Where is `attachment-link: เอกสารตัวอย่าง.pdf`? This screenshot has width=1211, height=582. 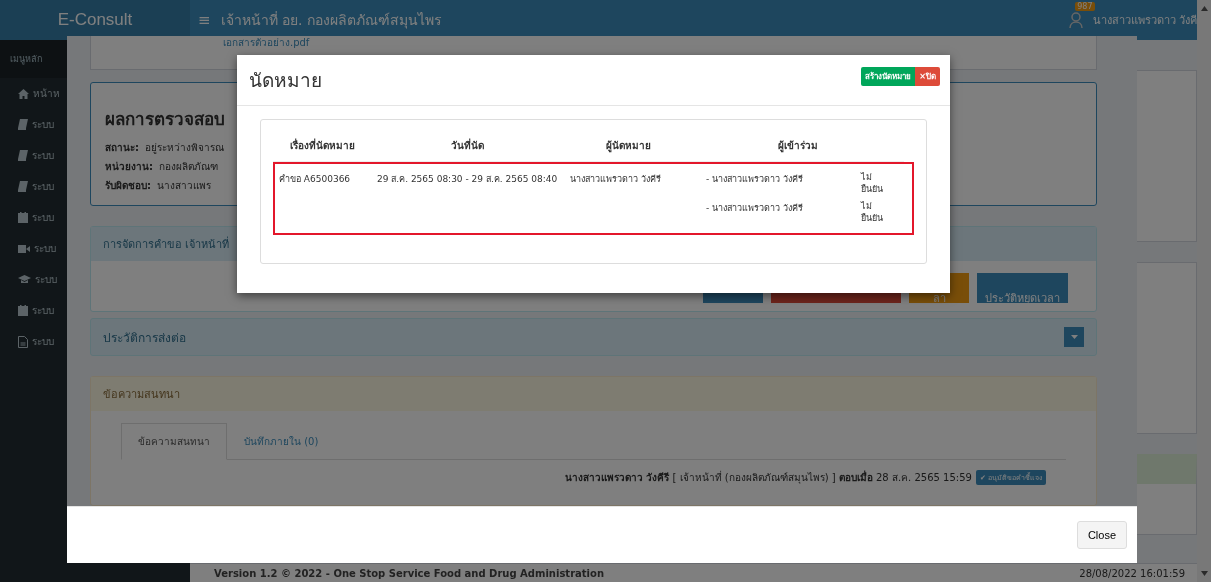
attachment-link: เอกสารตัวอย่าง.pdf is located at coordinates (266, 42).